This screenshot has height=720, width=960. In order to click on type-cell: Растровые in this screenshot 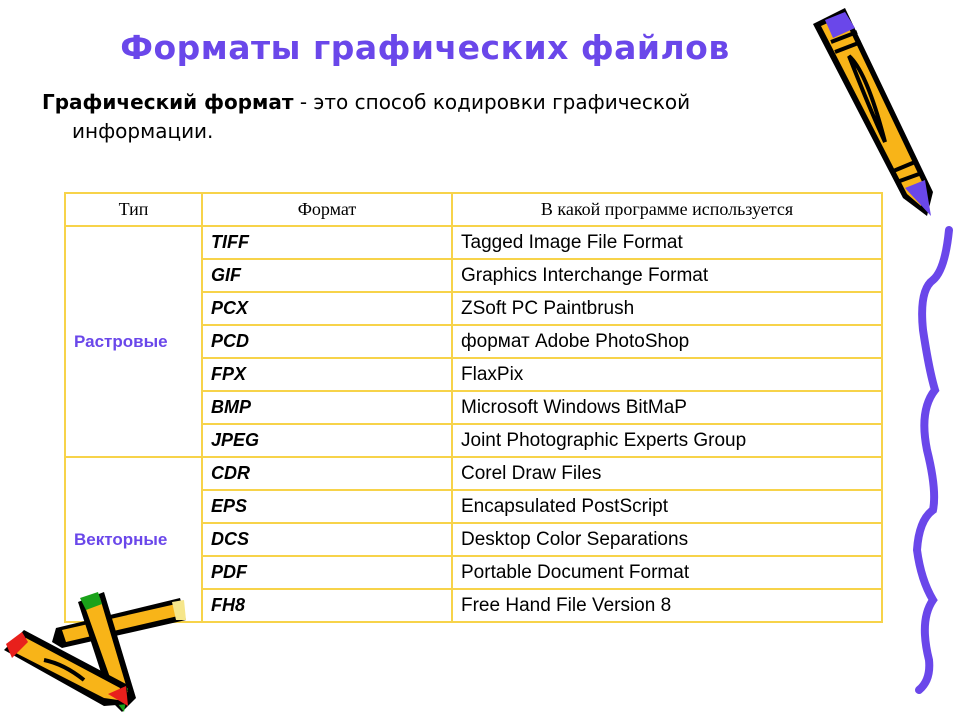, I will do `click(133, 341)`.